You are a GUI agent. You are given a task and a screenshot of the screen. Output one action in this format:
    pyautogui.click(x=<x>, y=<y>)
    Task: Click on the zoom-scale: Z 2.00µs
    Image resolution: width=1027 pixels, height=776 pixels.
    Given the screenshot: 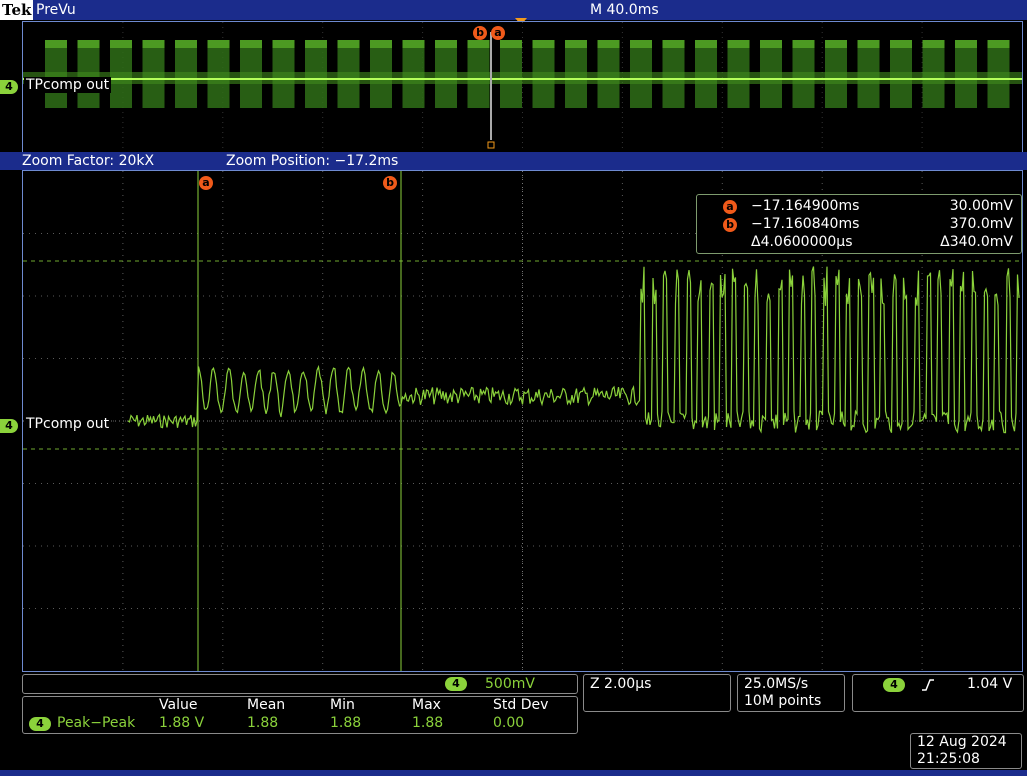 What is the action you would take?
    pyautogui.click(x=621, y=684)
    